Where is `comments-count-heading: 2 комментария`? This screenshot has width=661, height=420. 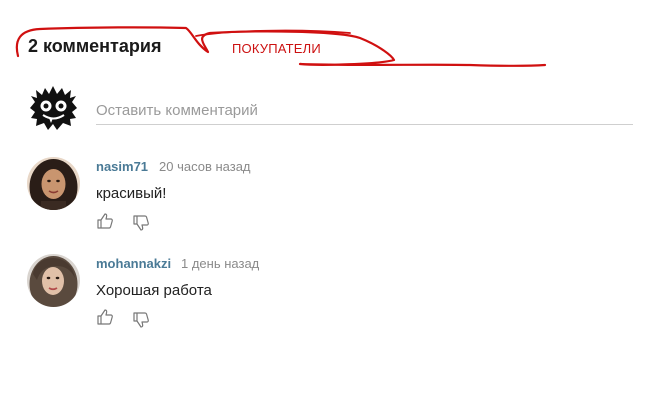
comments-count-heading: 2 комментария is located at coordinates (95, 46).